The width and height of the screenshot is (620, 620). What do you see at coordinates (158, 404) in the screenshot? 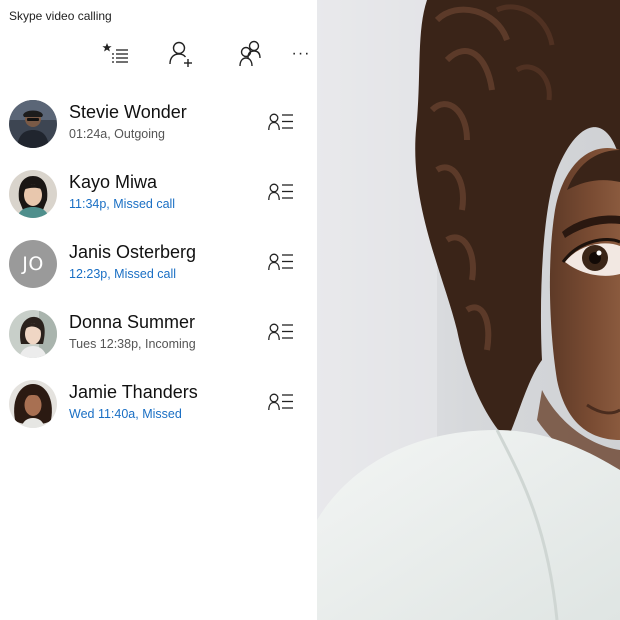
I see `contact-row: Jamie Thanders Wed 11:40a, Missed` at bounding box center [158, 404].